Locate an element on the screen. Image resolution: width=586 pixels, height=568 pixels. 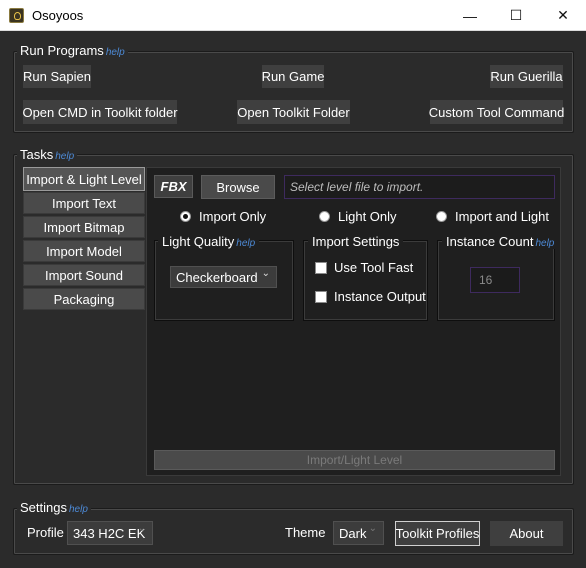
light-quality-title: Light Quality help is located at coordinates (209, 241).